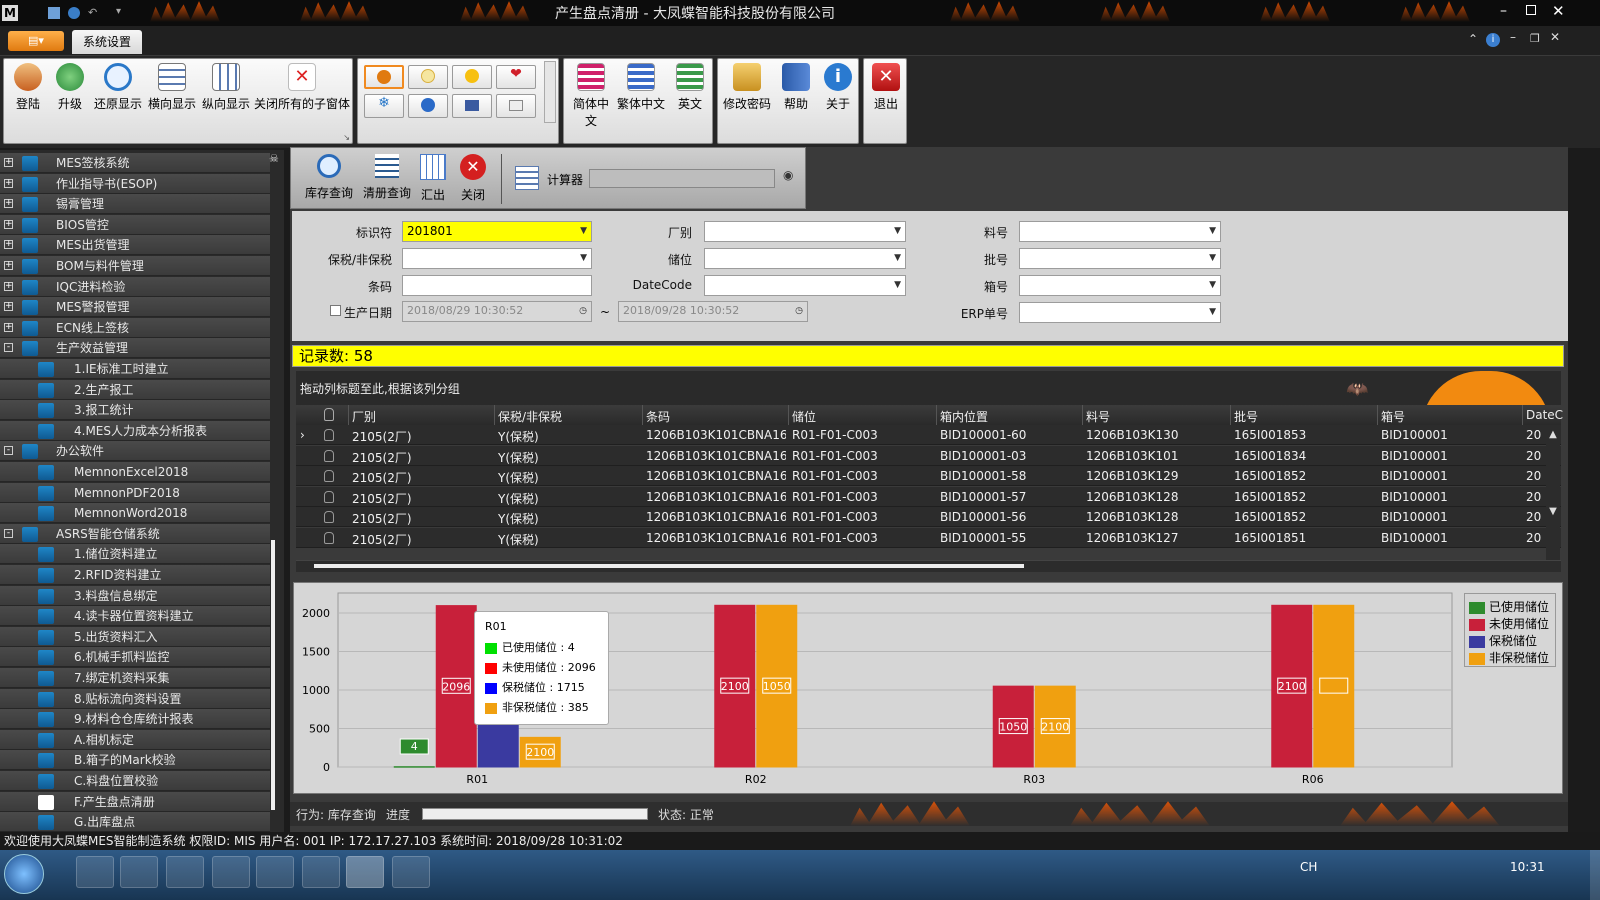  Describe the element at coordinates (1558, 11) in the screenshot. I see `close-button: ✕` at that location.